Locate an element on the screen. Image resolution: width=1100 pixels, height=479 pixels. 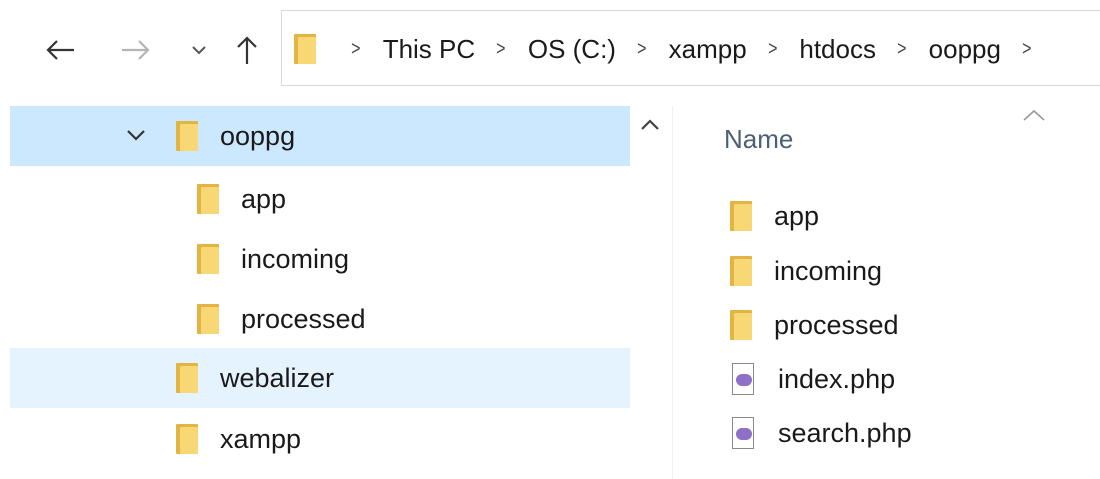
file-name: app is located at coordinates (797, 215).